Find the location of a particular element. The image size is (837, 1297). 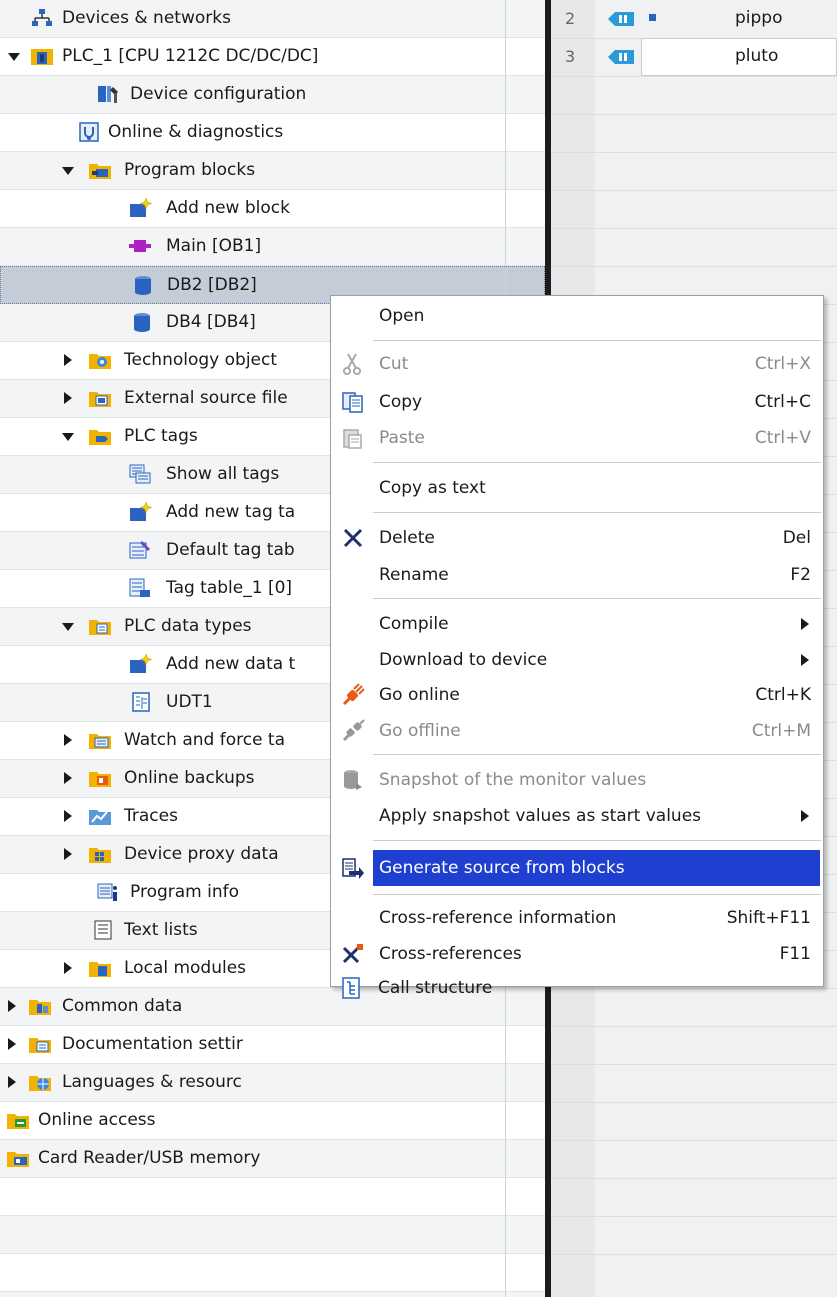

tree-item-device-configuration: Device configuration is located at coordinates (272, 95).